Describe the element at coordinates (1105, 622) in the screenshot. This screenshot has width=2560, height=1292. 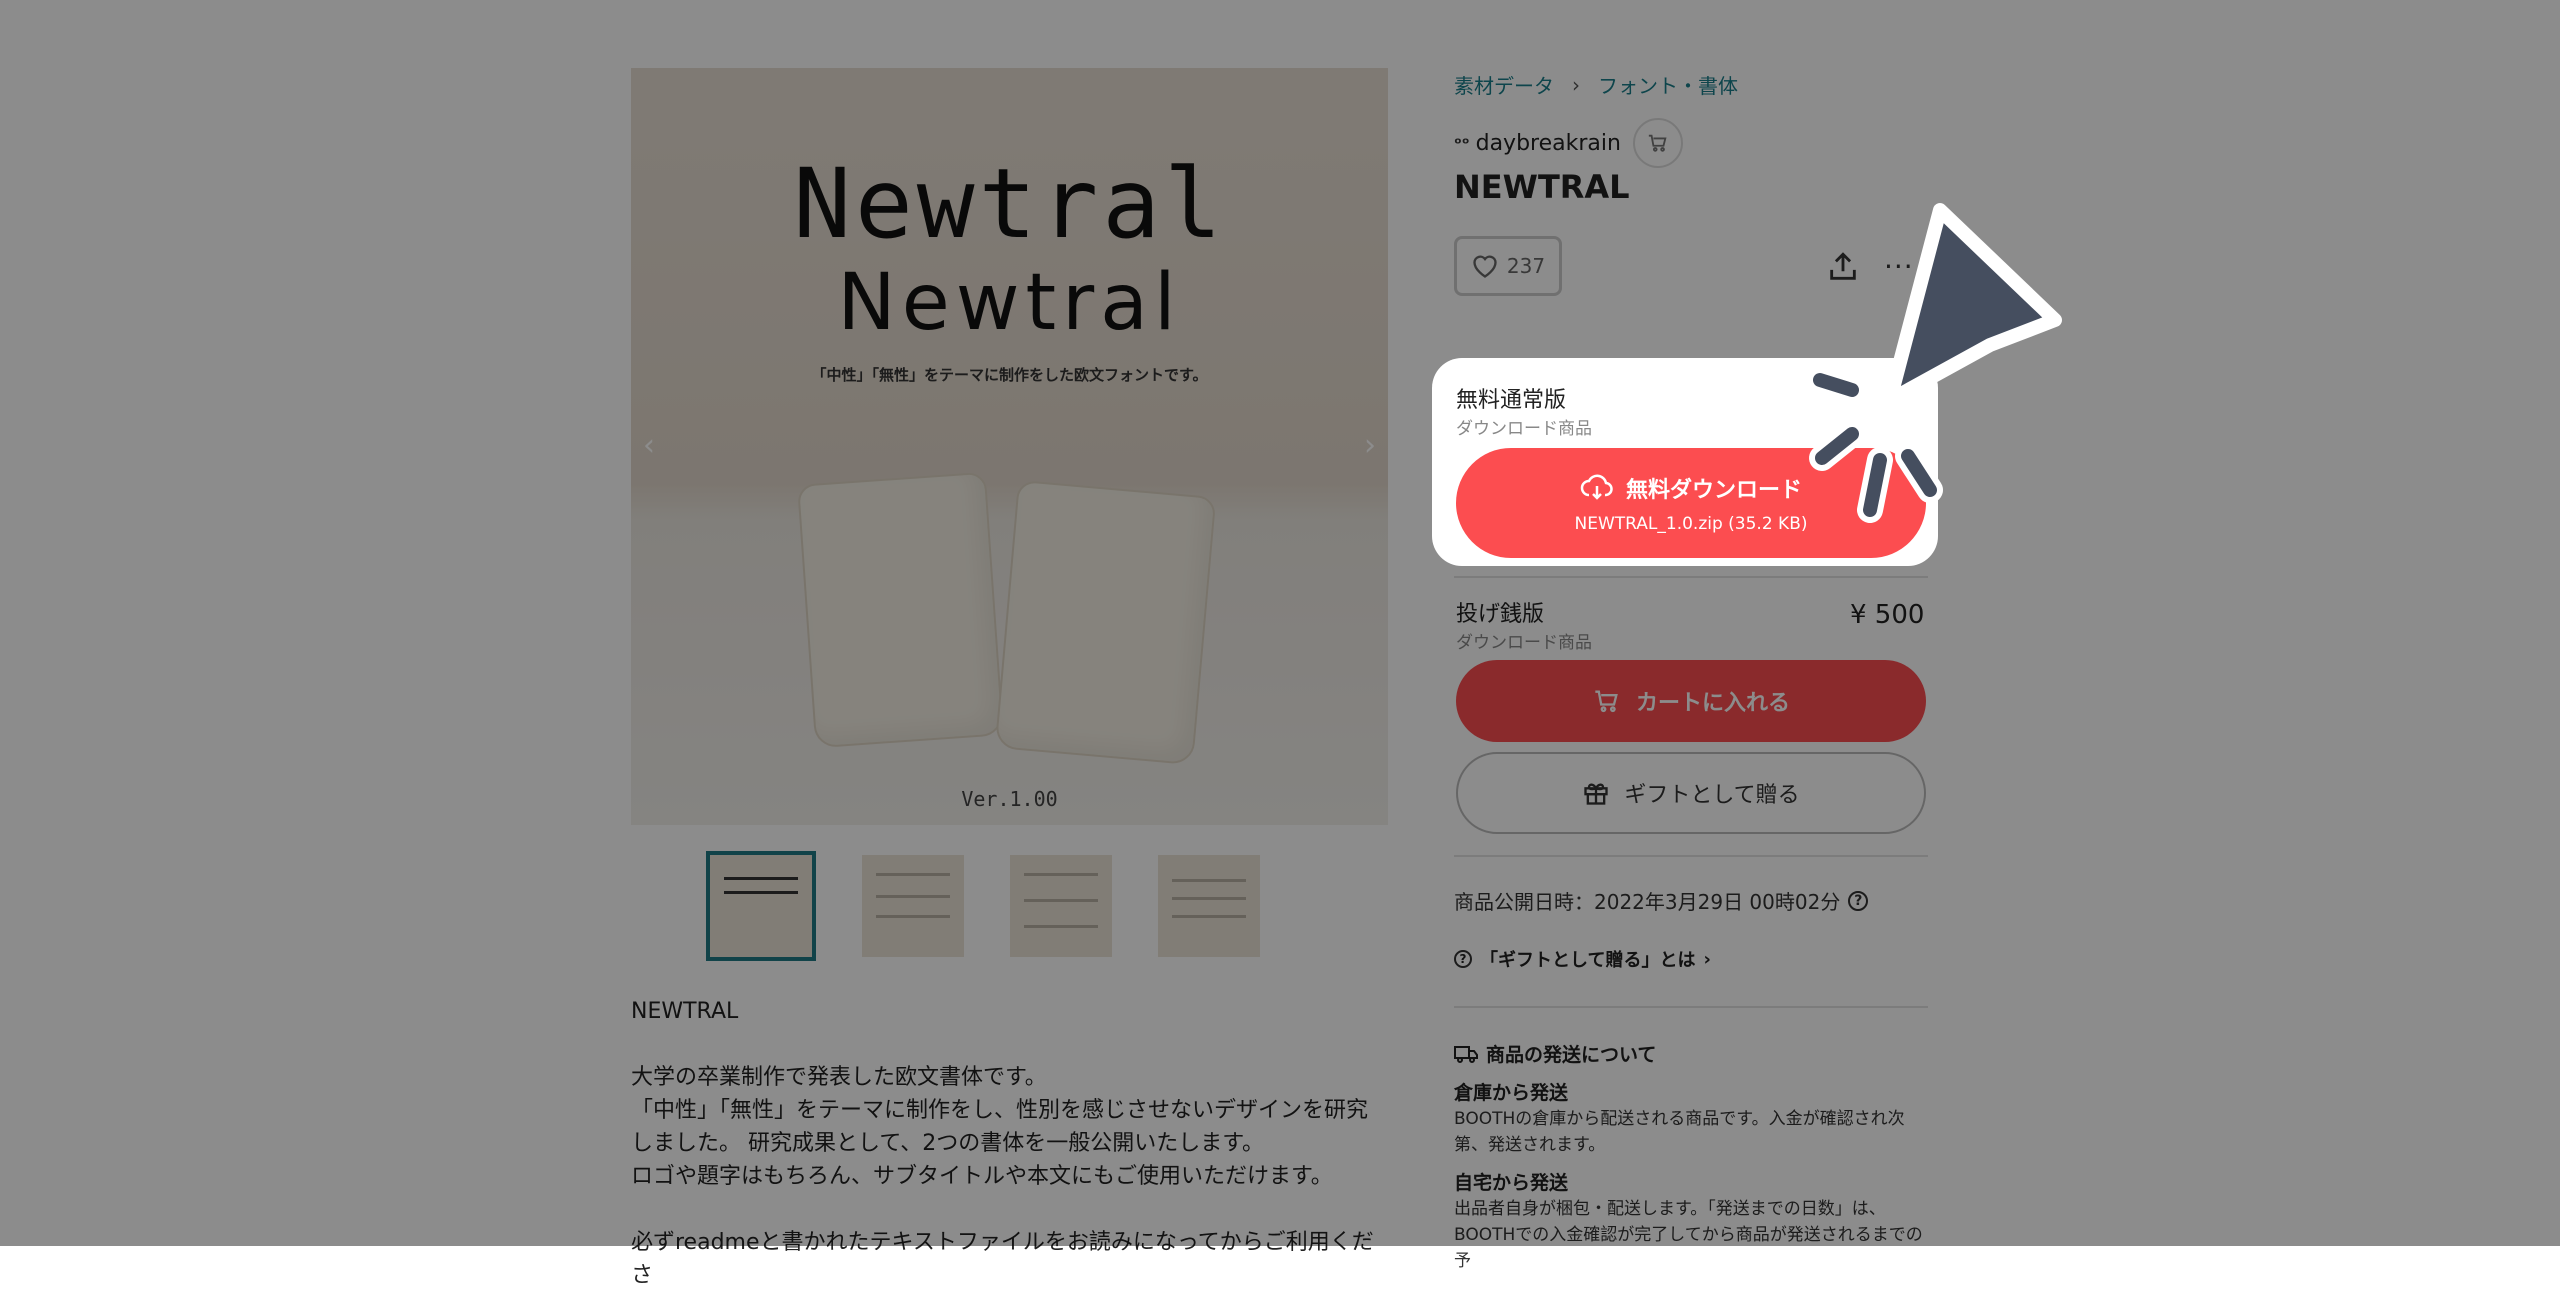
I see `backpack-right` at that location.